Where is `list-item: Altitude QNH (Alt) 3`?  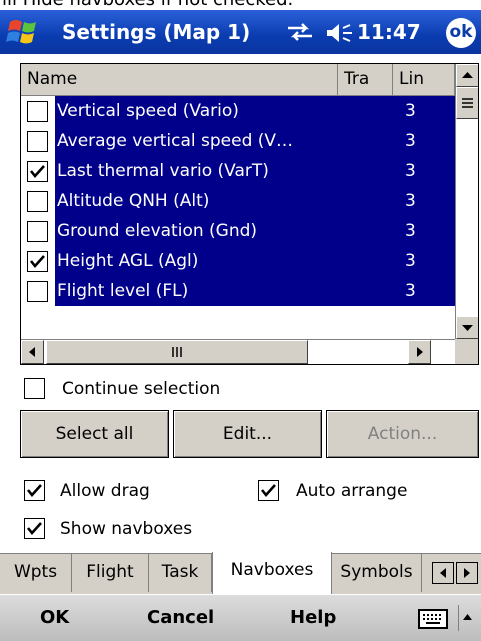
list-item: Altitude QNH (Alt) 3 is located at coordinates (238, 201).